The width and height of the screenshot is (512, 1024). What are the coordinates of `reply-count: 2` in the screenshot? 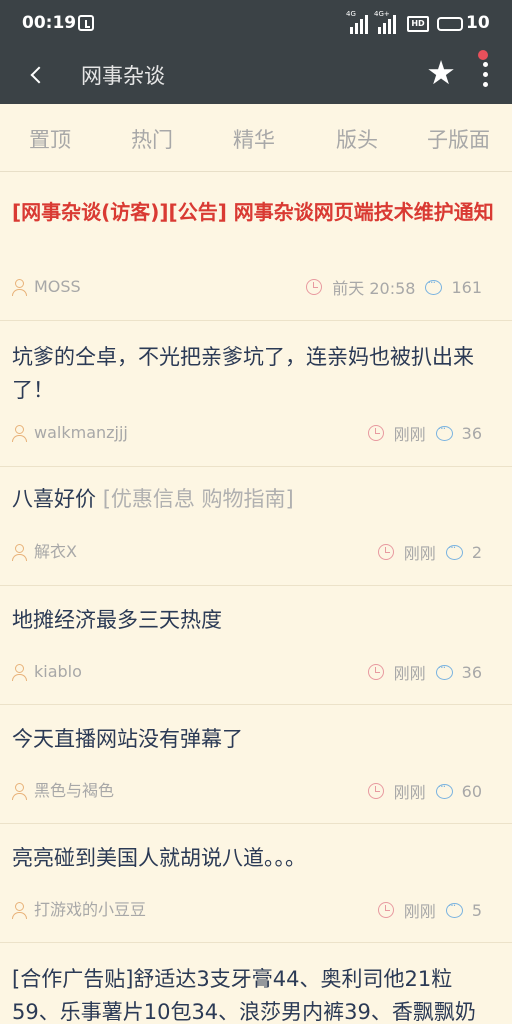 It's located at (476, 552).